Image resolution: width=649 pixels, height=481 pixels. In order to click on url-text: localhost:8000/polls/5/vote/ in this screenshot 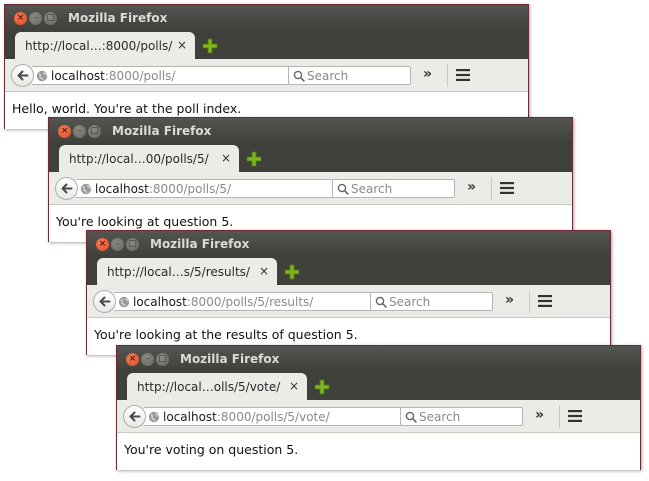, I will do `click(246, 417)`.